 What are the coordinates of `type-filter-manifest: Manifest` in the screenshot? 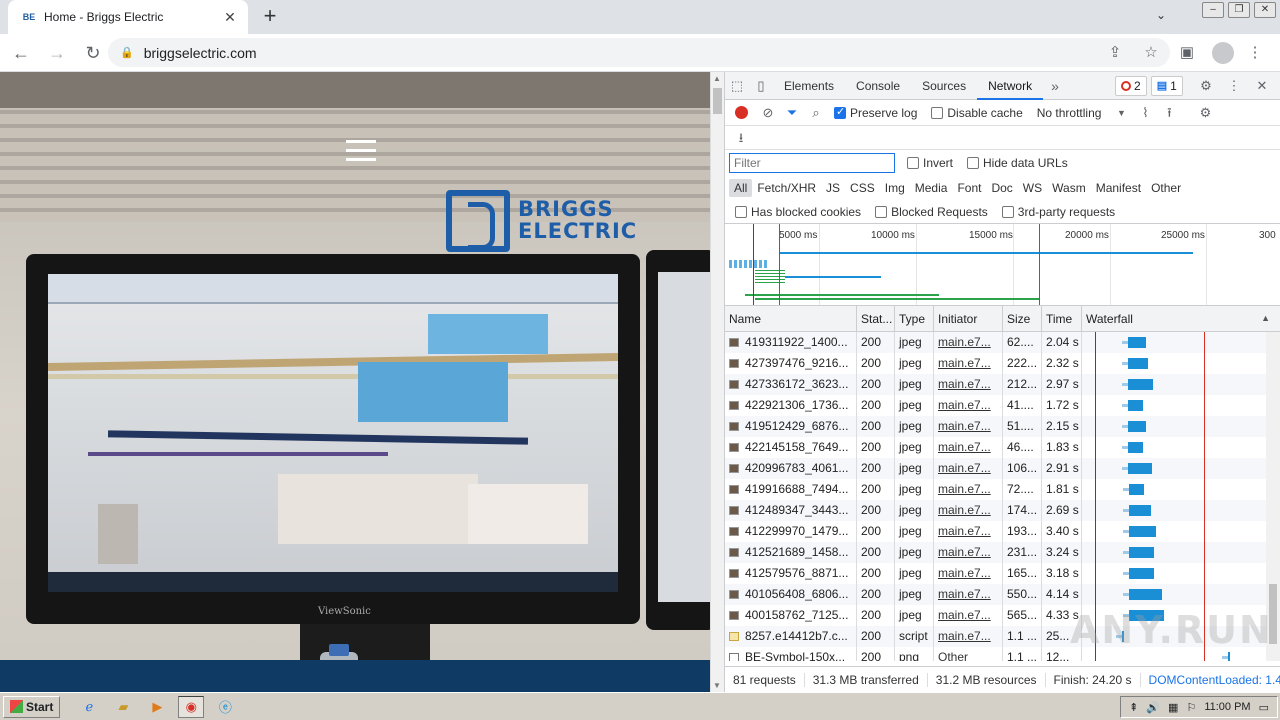 It's located at (1118, 188).